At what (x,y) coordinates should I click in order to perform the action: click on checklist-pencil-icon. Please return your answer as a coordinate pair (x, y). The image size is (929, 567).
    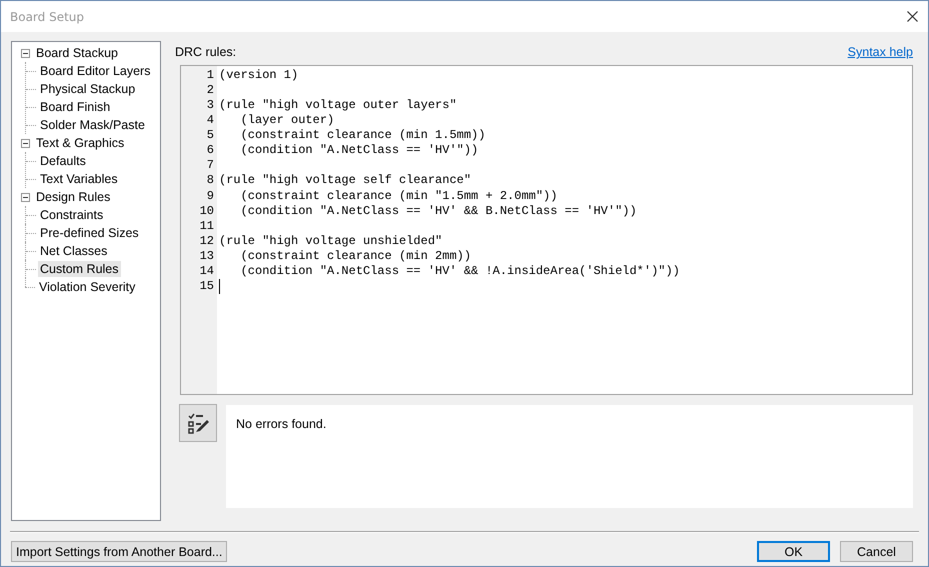
    Looking at the image, I should click on (198, 423).